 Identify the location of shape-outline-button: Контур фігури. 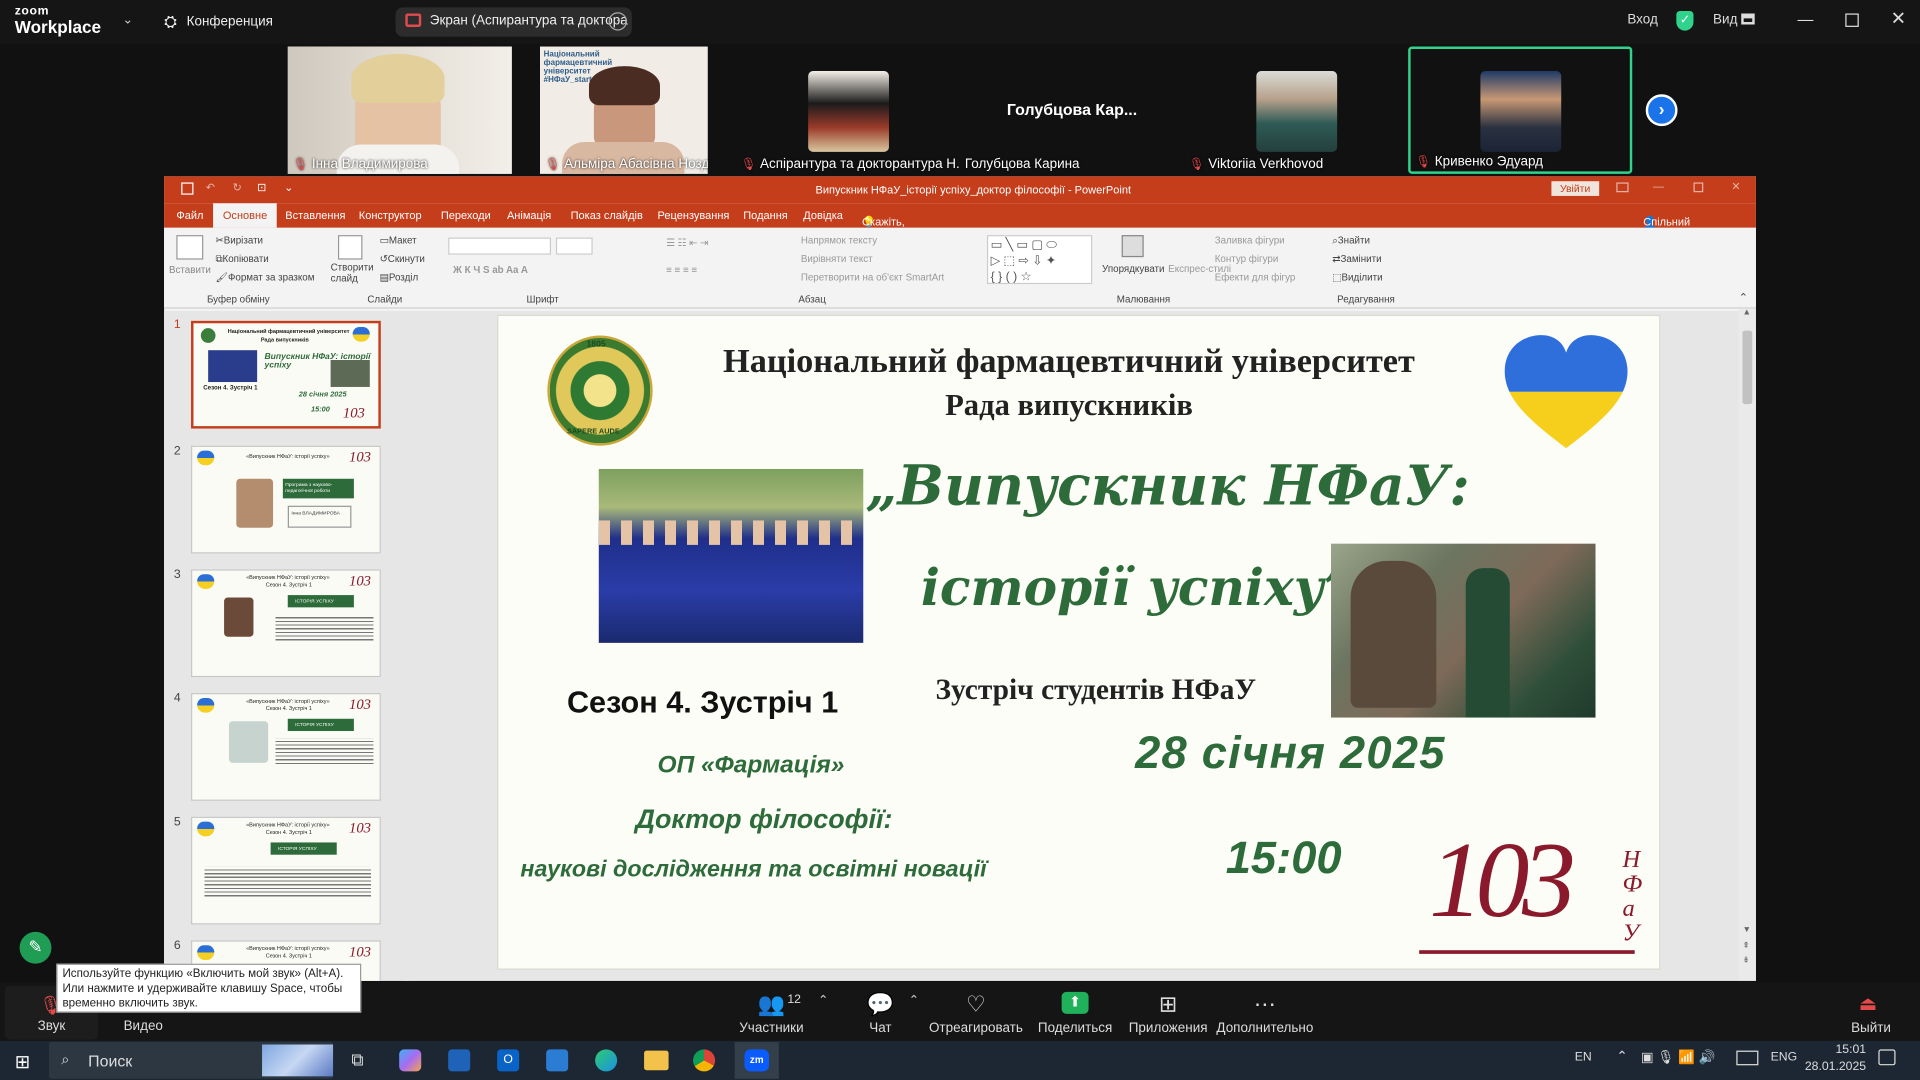
(1247, 258).